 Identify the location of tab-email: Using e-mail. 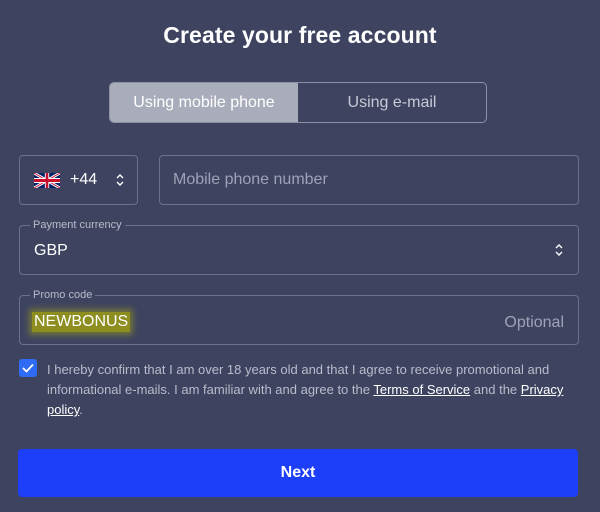
(392, 102).